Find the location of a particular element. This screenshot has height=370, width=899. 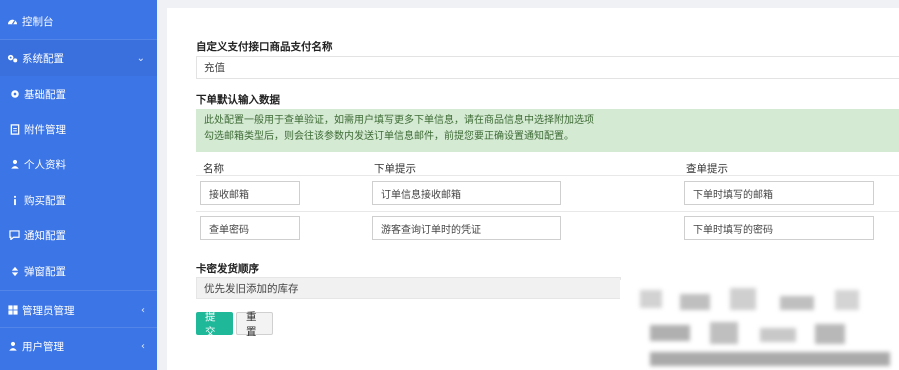

reset-button: 重置 is located at coordinates (254, 324).